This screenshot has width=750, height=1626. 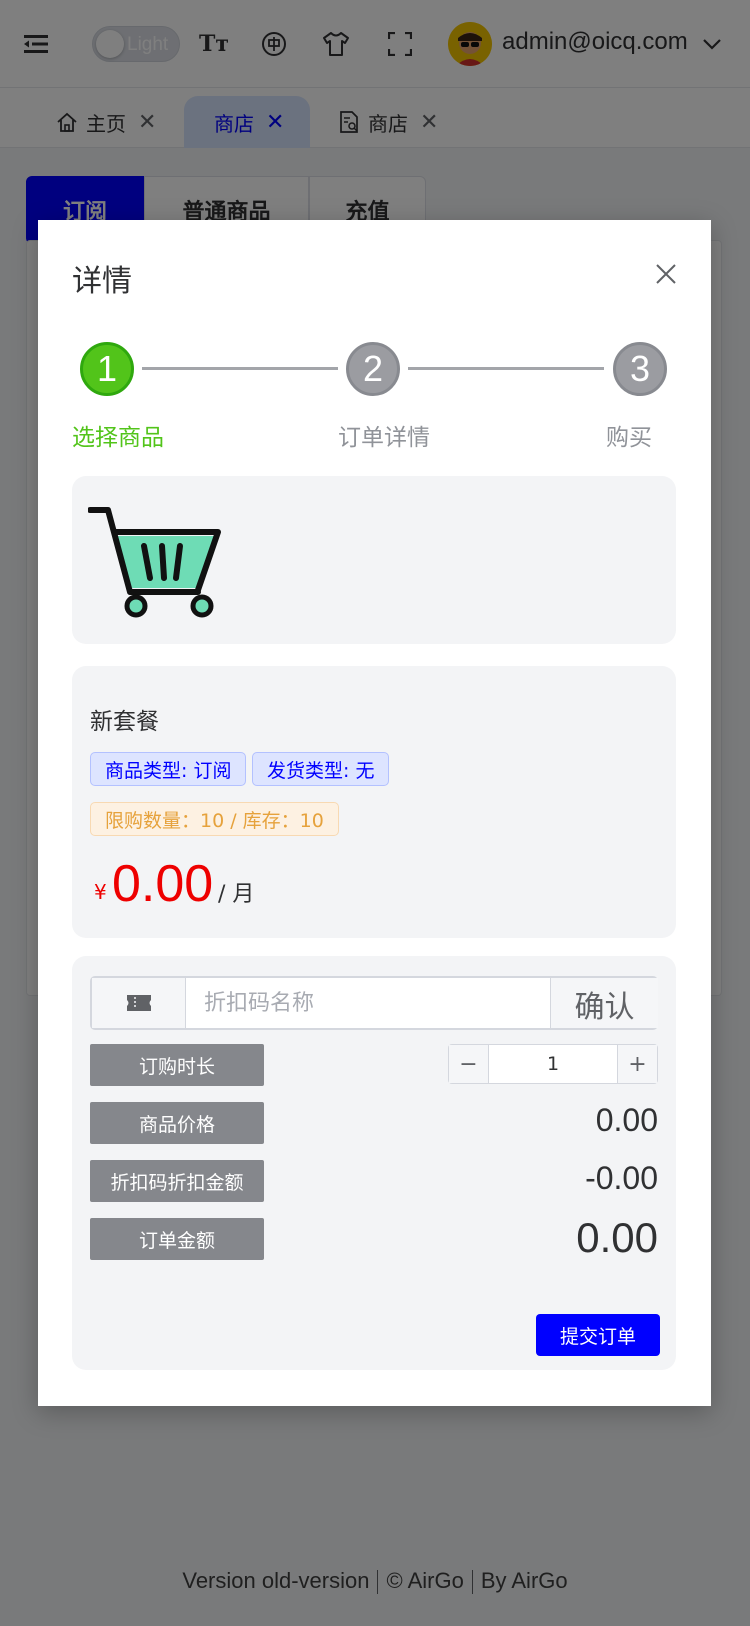 I want to click on currency-symbol: ¥, so click(x=100, y=892).